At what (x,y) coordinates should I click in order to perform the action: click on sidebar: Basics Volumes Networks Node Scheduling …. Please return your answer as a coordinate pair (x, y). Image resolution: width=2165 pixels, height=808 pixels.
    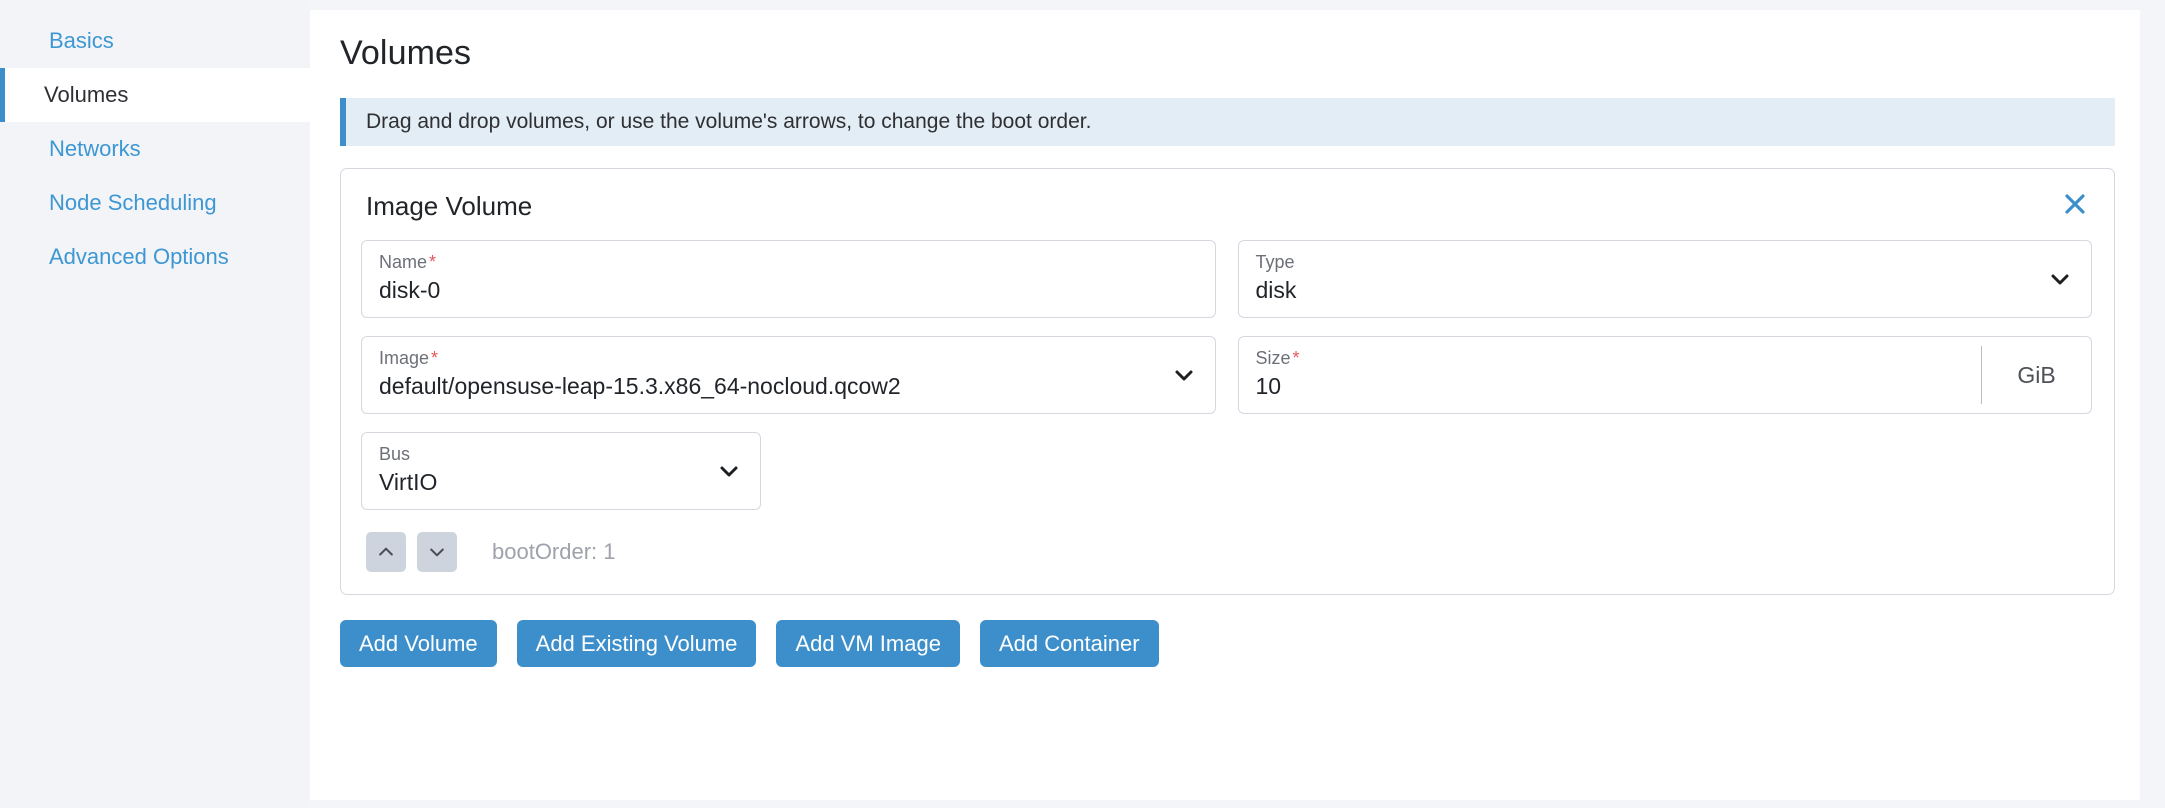
    Looking at the image, I should click on (155, 404).